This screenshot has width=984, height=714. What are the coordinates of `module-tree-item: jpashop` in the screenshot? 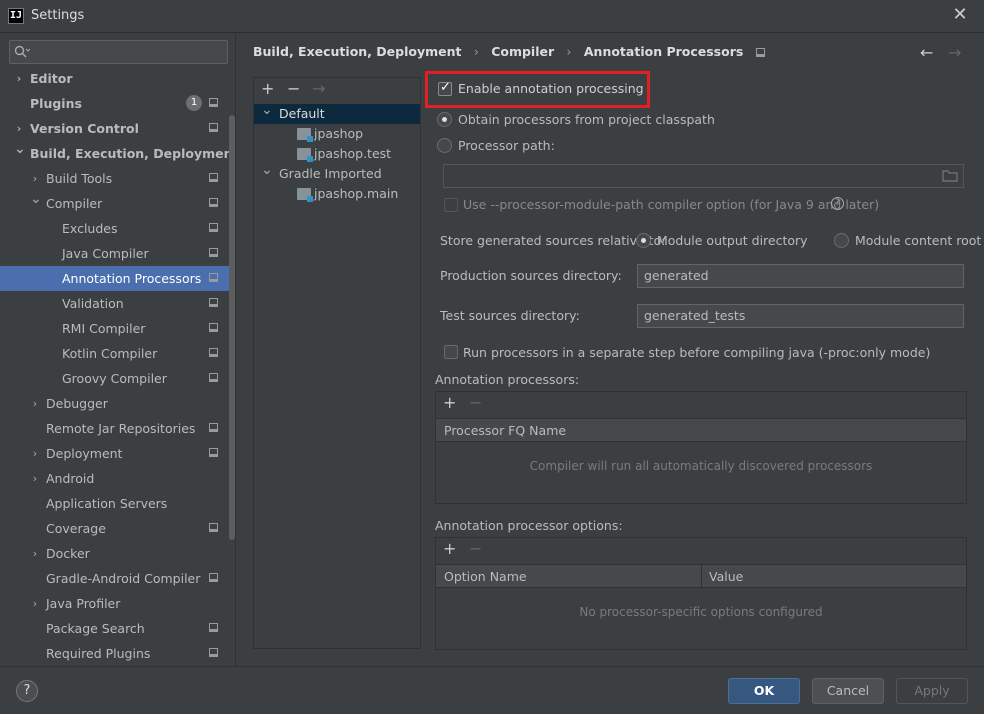 It's located at (337, 134).